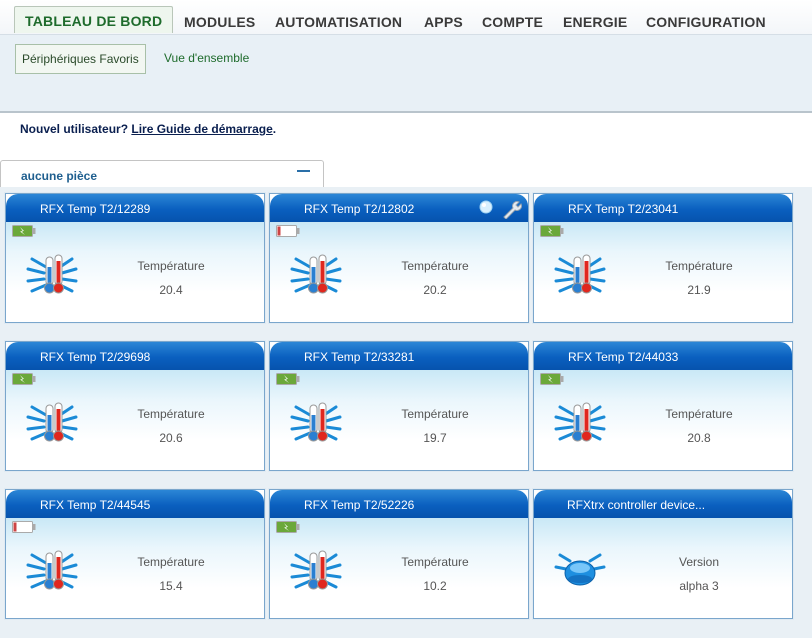  Describe the element at coordinates (435, 586) in the screenshot. I see `measure-value: 10.2` at that location.